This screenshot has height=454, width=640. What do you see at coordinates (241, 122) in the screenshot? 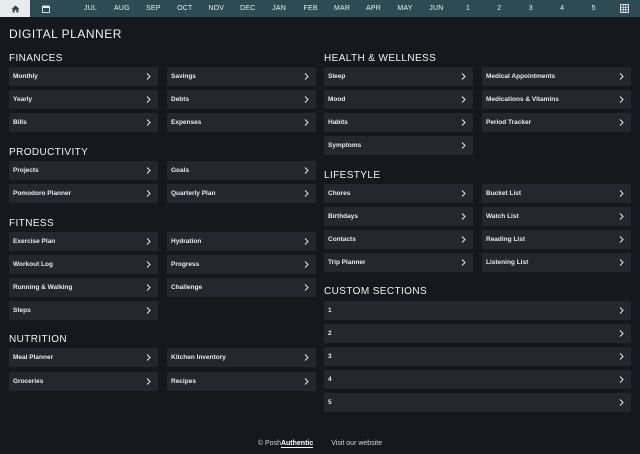
I see `link-expenses: Expenses` at bounding box center [241, 122].